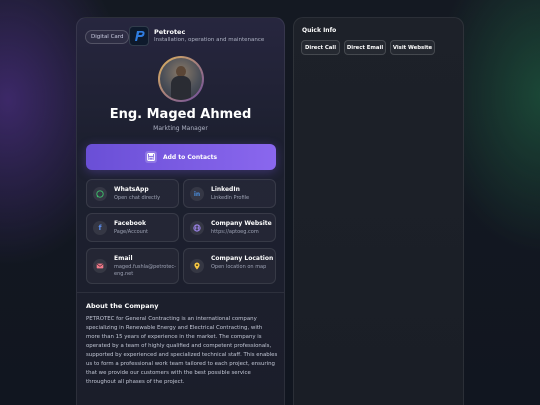 The image size is (540, 405). Describe the element at coordinates (122, 306) in the screenshot. I see `about-title: About the Company` at that location.